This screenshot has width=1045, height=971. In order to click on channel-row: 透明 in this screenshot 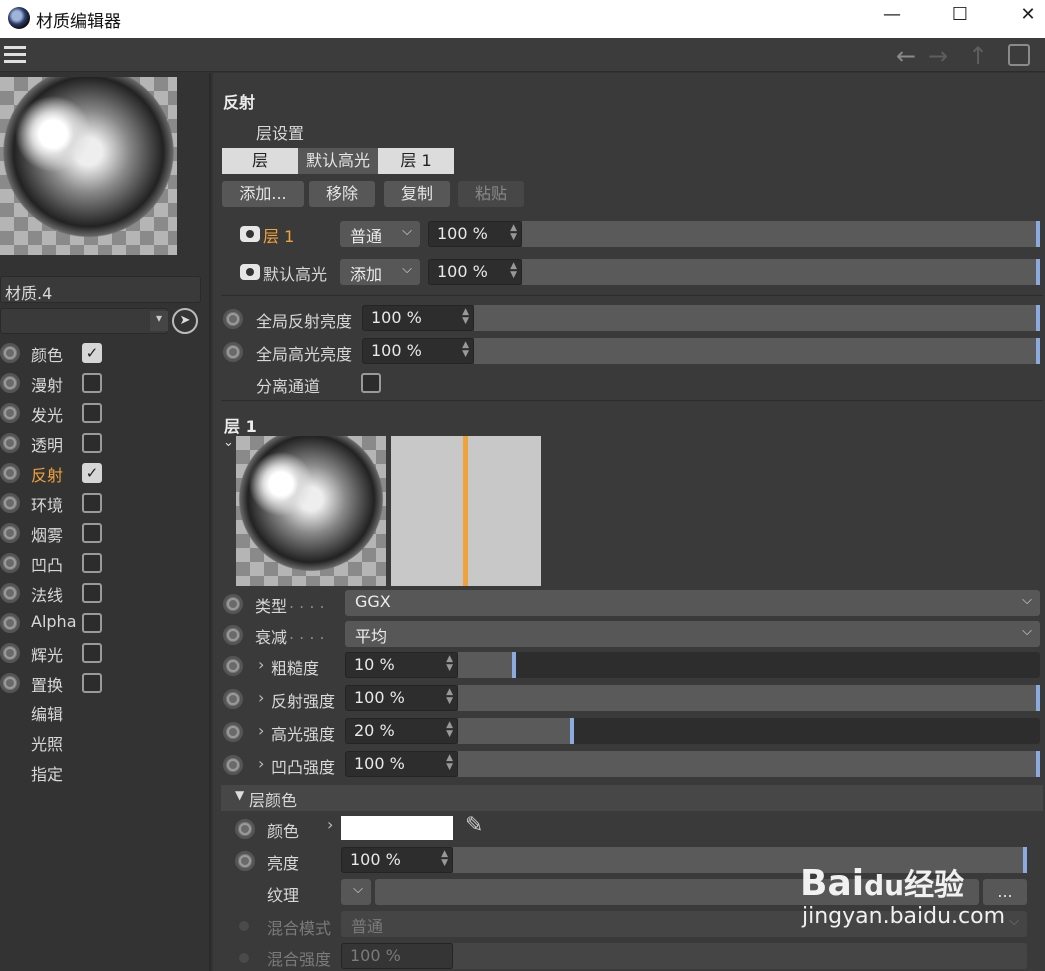, I will do `click(105, 444)`.